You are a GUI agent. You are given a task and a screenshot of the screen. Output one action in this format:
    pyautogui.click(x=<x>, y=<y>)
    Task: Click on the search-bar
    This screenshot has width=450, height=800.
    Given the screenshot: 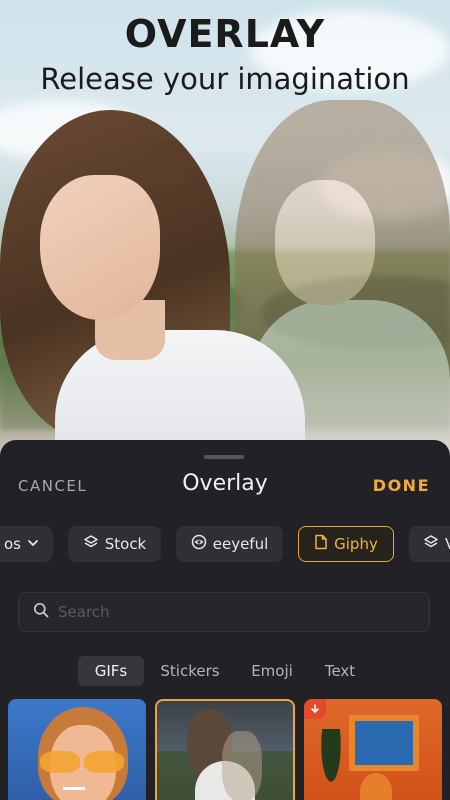 What is the action you would take?
    pyautogui.click(x=224, y=612)
    